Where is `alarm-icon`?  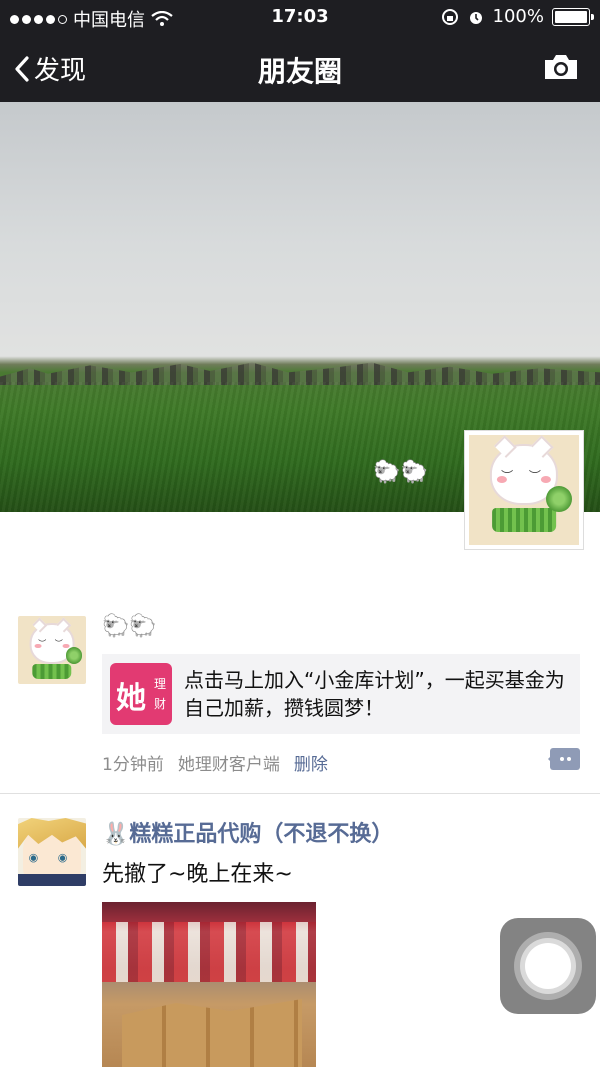 alarm-icon is located at coordinates (475, 17).